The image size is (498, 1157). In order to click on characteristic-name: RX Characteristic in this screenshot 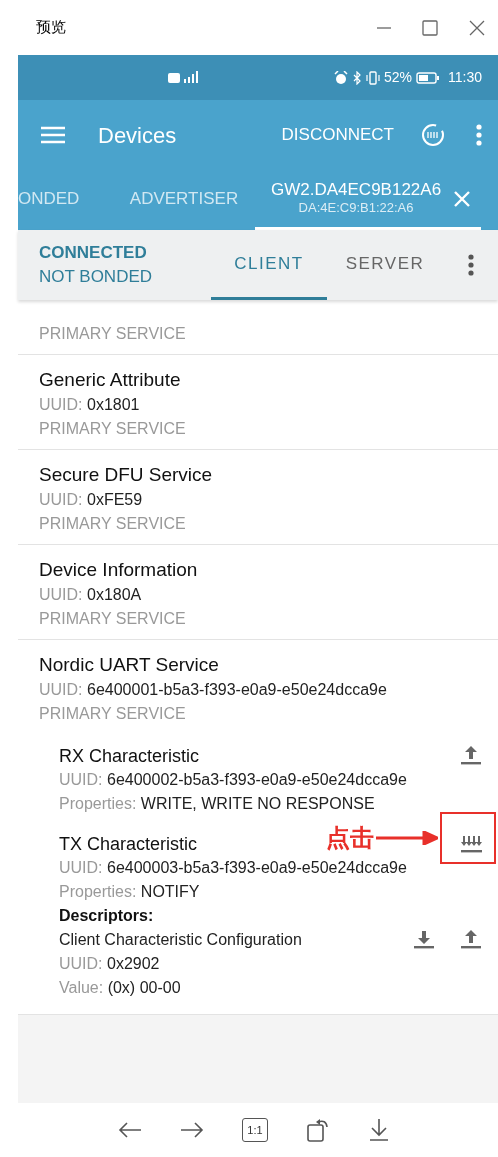, I will do `click(129, 756)`.